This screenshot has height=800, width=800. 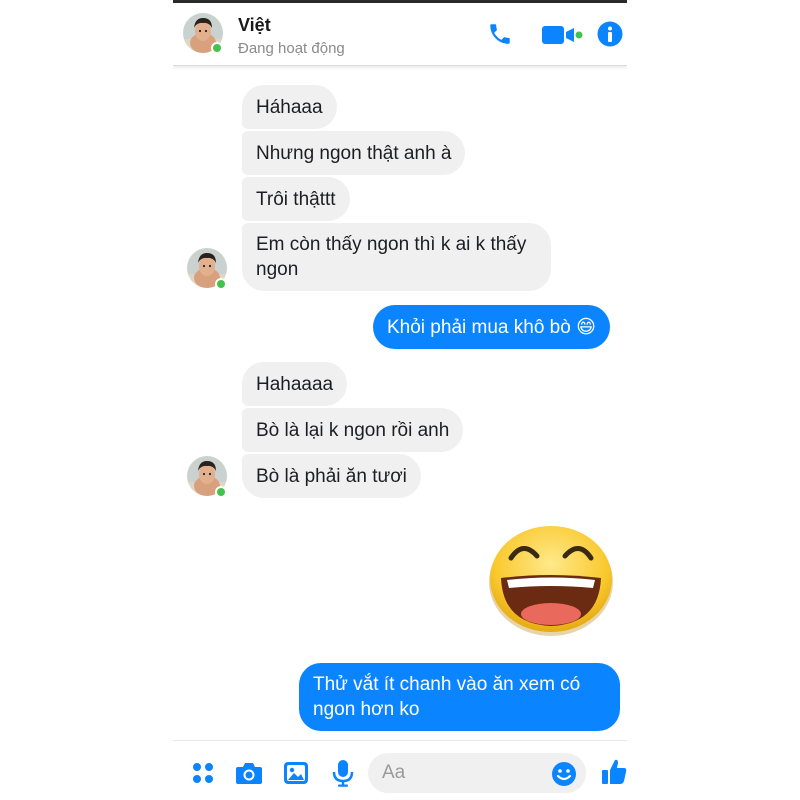 What do you see at coordinates (296, 199) in the screenshot?
I see `message-bubble-incoming: Trôi thậttt` at bounding box center [296, 199].